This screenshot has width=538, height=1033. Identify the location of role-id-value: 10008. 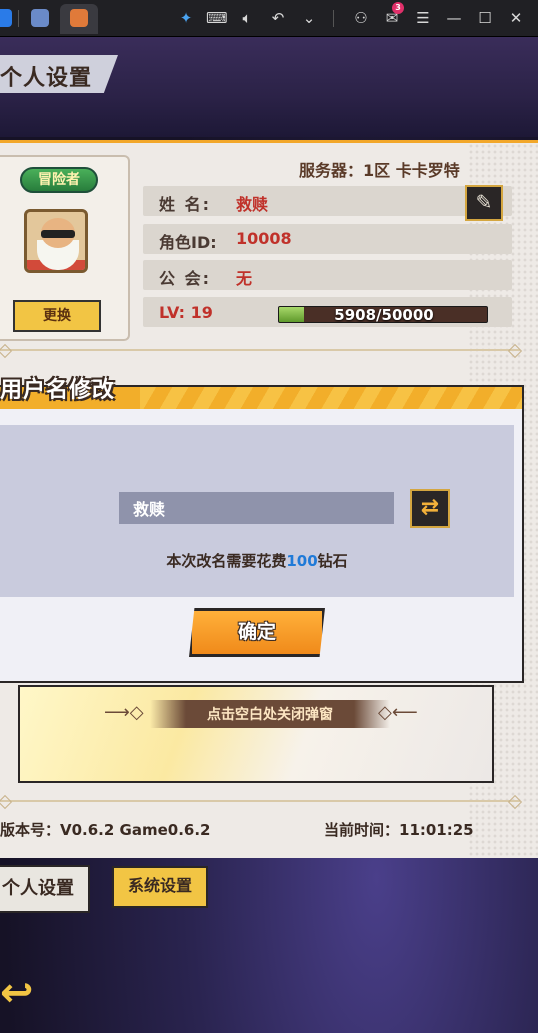
(264, 238).